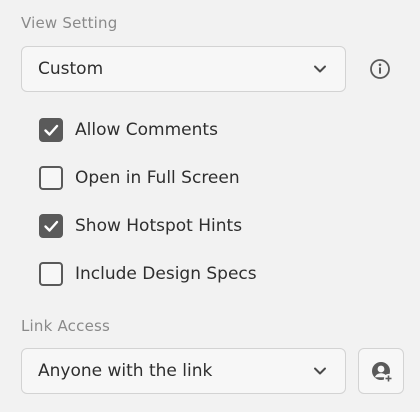 This screenshot has height=412, width=420. I want to click on view-setting-value: Custom, so click(71, 69).